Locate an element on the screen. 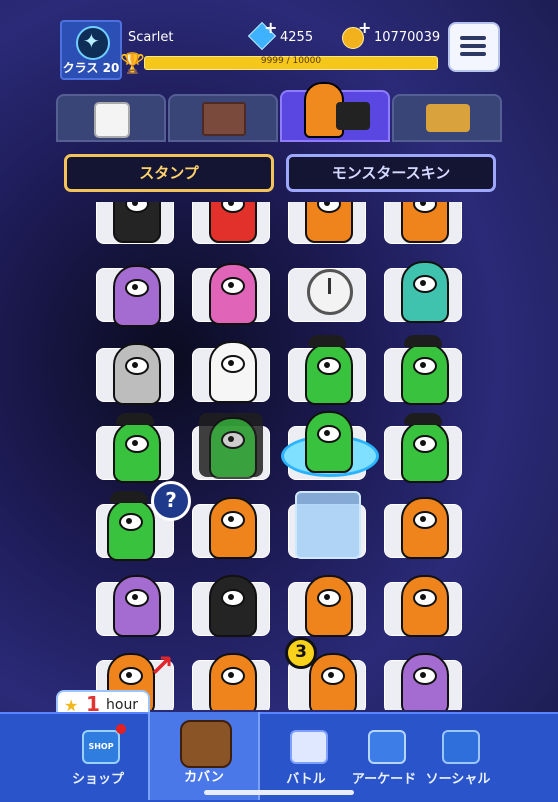  alarm-clock-stamp-icon is located at coordinates (330, 292).